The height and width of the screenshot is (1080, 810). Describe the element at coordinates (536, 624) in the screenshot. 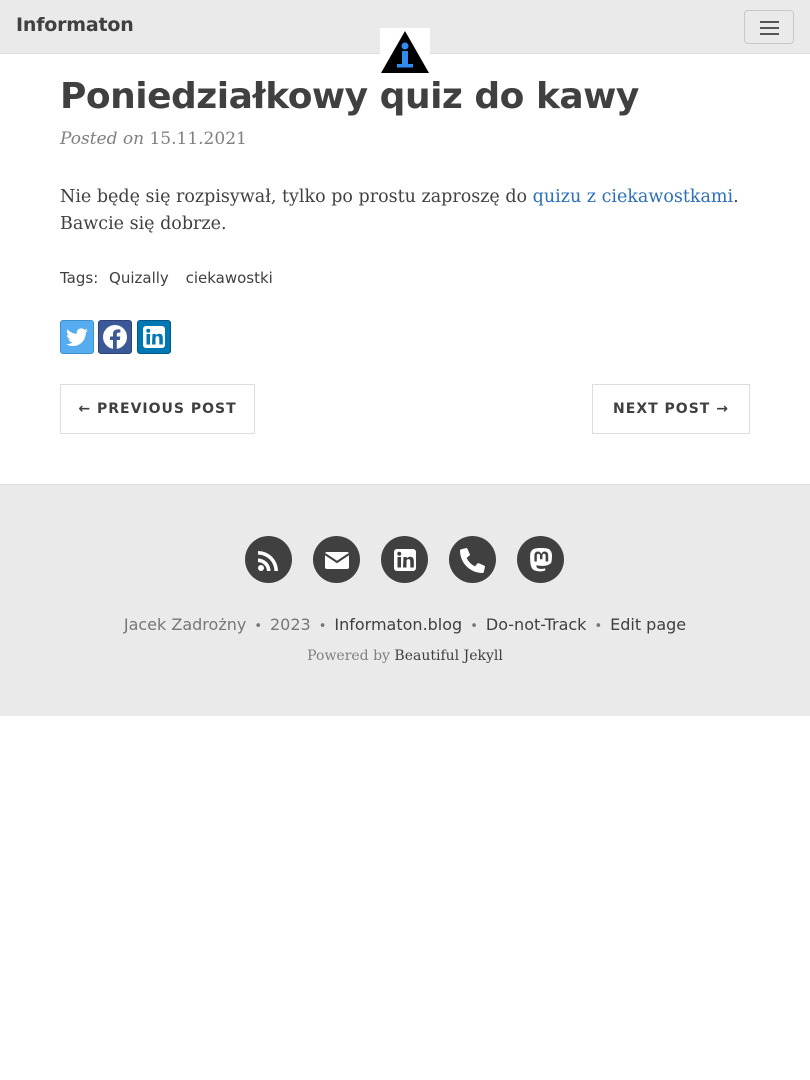

I see `do-not-track-link: Do-not-Track` at that location.